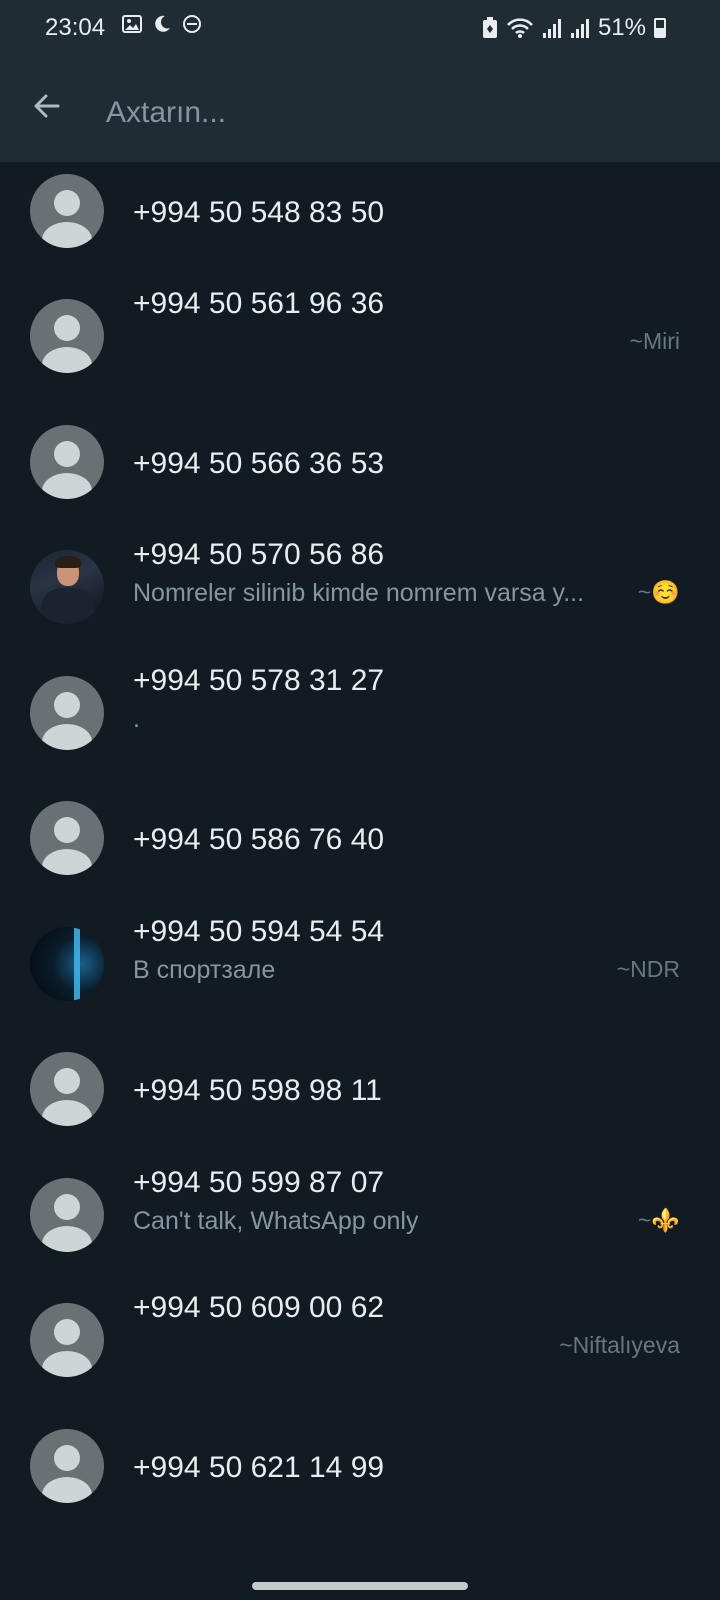 This screenshot has height=1600, width=720. Describe the element at coordinates (259, 463) in the screenshot. I see `contact-name: +994 50 566 36 53` at that location.